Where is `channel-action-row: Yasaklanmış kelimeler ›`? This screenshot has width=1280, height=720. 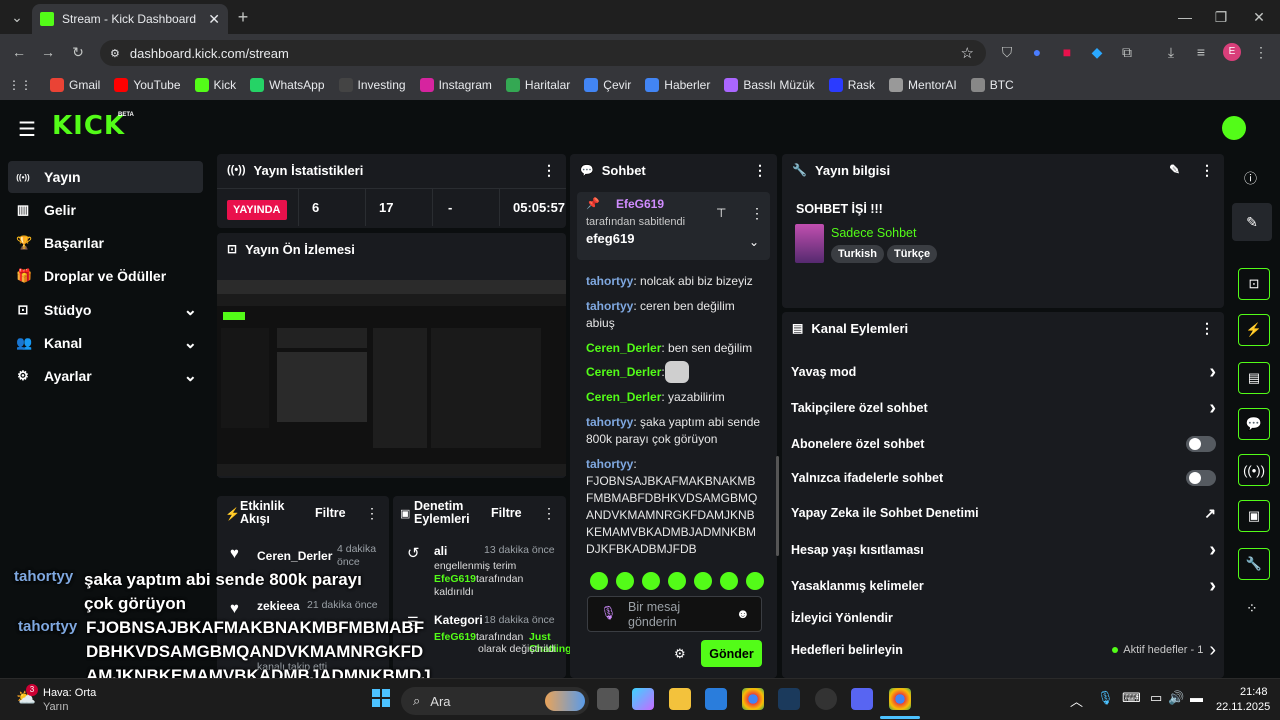
channel-action-row: Yasaklanmış kelimeler › is located at coordinates (1003, 586).